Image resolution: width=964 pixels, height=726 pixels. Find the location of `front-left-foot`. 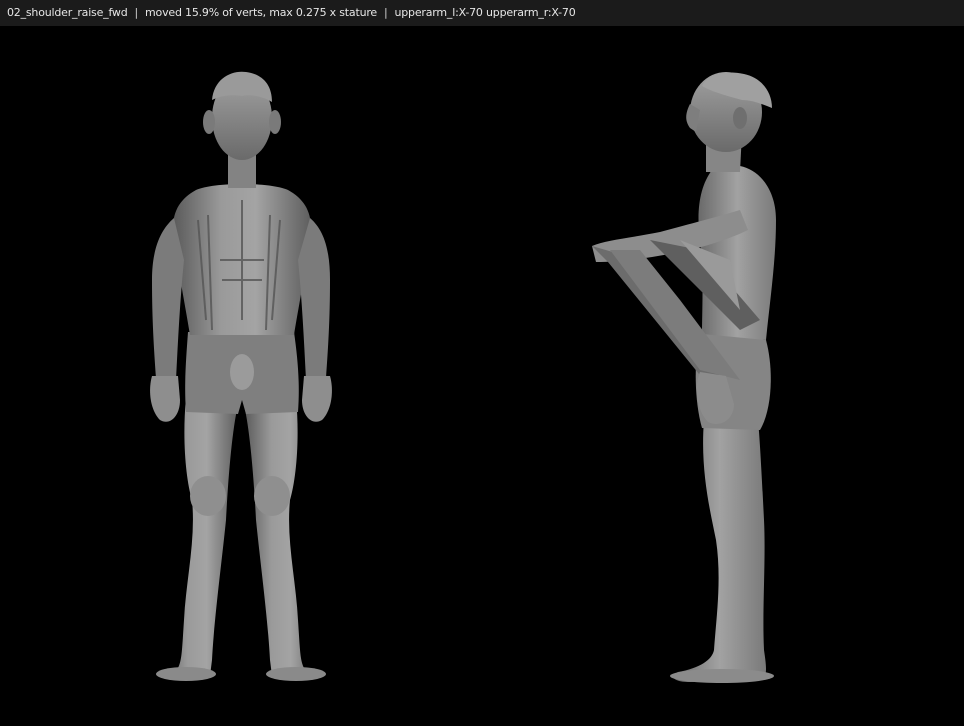

front-left-foot is located at coordinates (186, 674).